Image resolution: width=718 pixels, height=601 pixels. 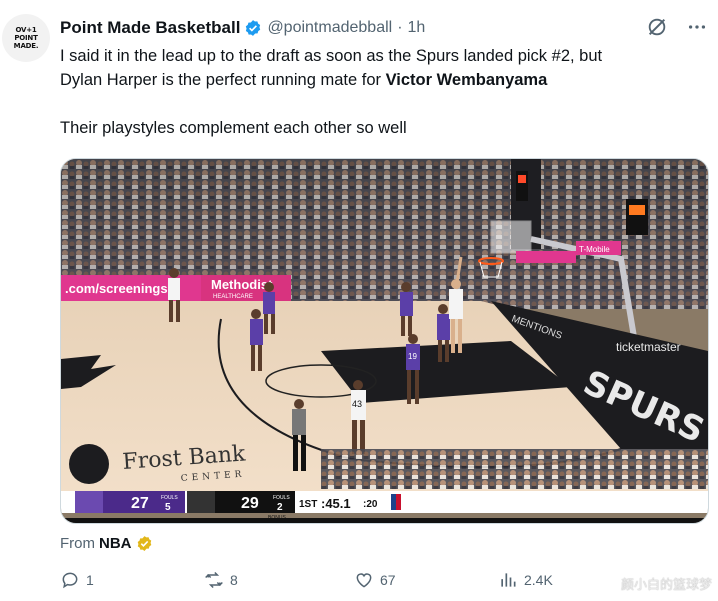 What do you see at coordinates (281, 498) in the screenshot?
I see `home-fouls-label: FOULS` at bounding box center [281, 498].